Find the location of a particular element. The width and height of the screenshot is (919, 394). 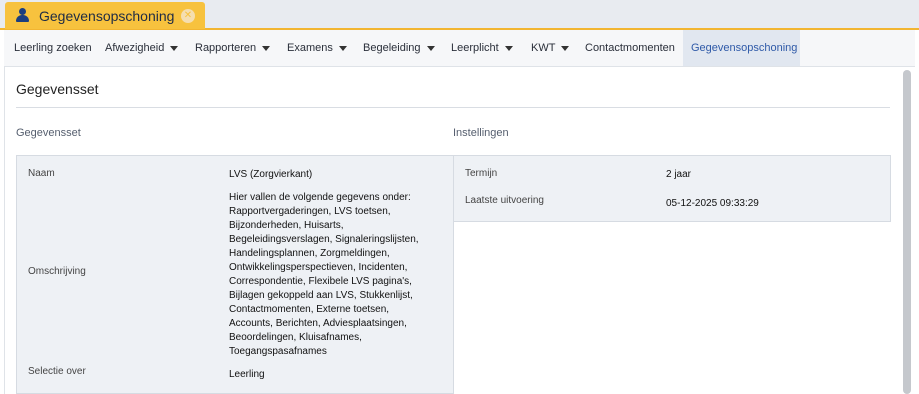

page-title: Gegevensset is located at coordinates (57, 89).